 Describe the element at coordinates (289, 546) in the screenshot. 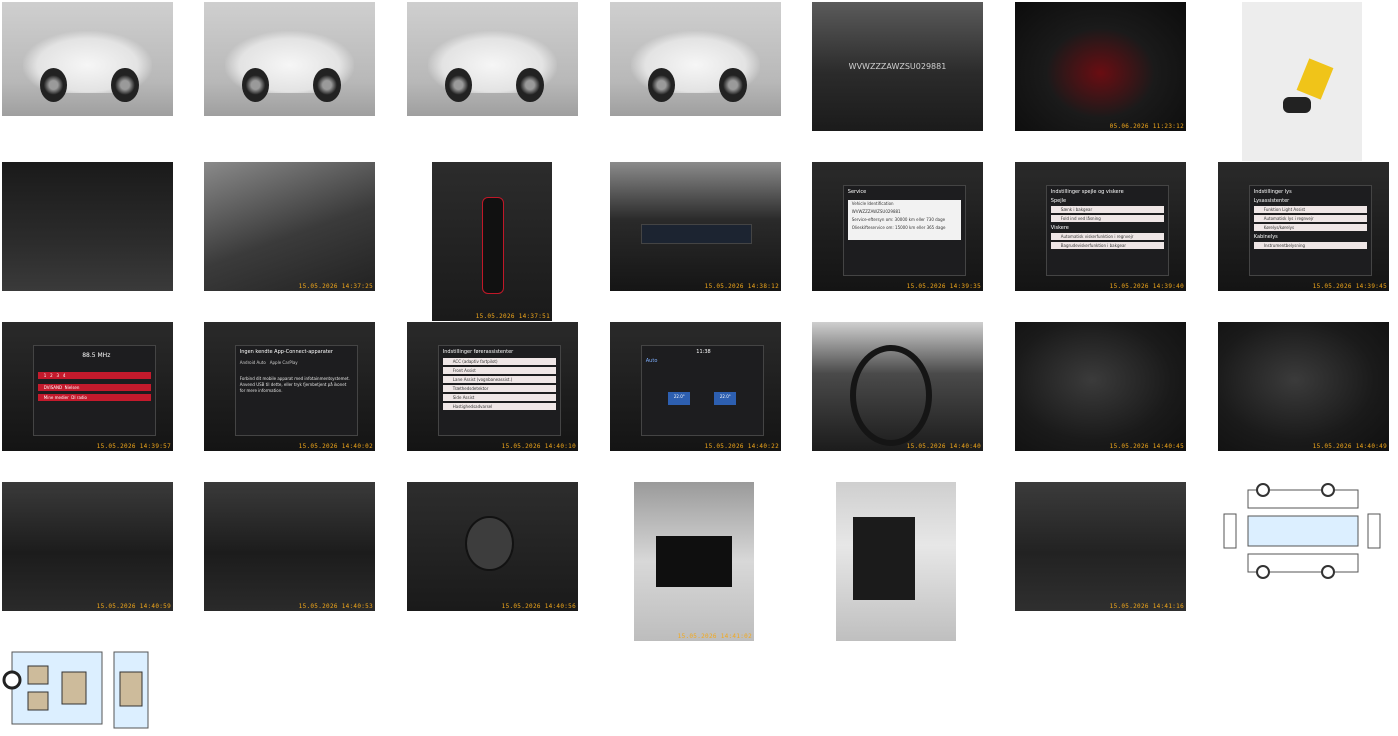

I see `photo-indicator-stalk: 15.05.2026 14:40:53` at that location.